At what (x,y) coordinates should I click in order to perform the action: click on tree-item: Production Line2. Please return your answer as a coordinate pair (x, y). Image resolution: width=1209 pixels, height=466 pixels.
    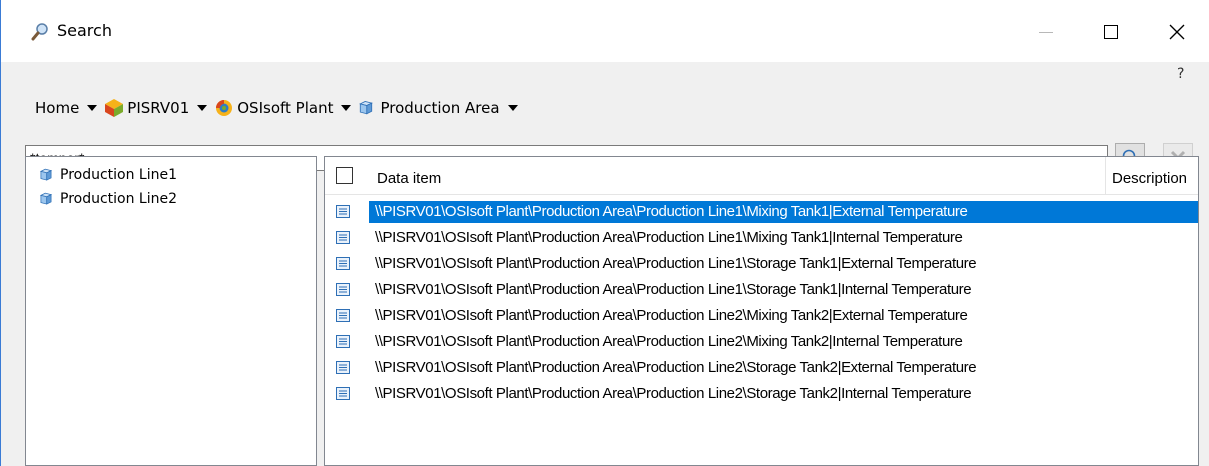
    Looking at the image, I should click on (107, 199).